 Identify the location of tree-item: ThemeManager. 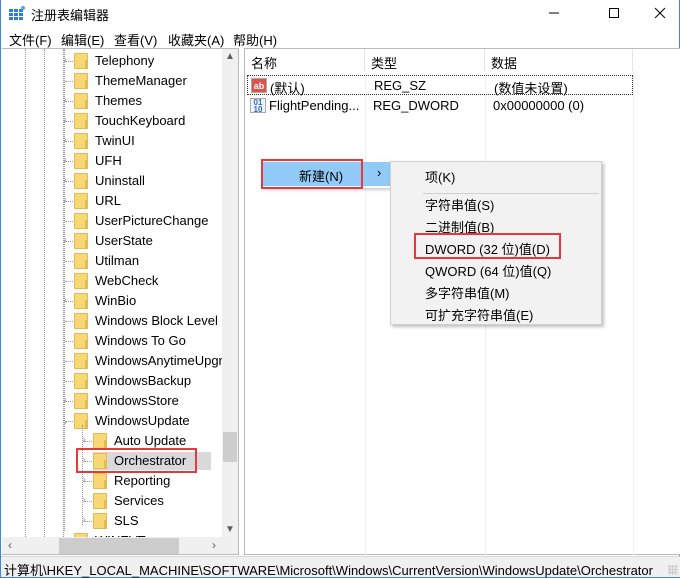
(112, 81).